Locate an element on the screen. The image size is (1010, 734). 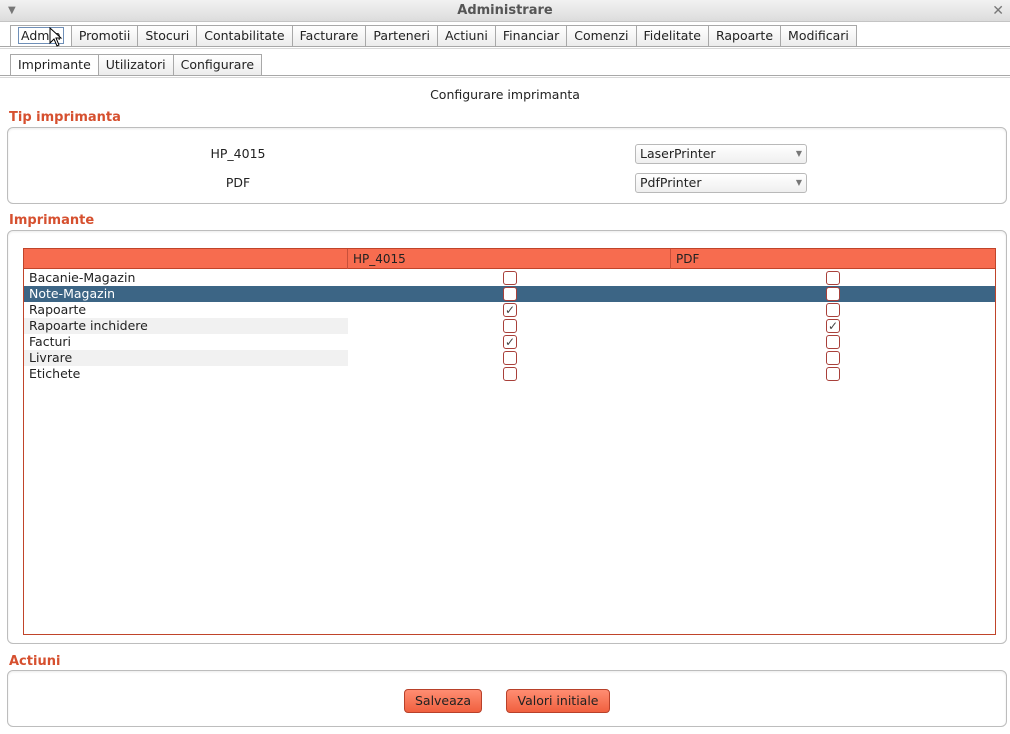
table-row-selected: Note-Magazin is located at coordinates (509, 294).